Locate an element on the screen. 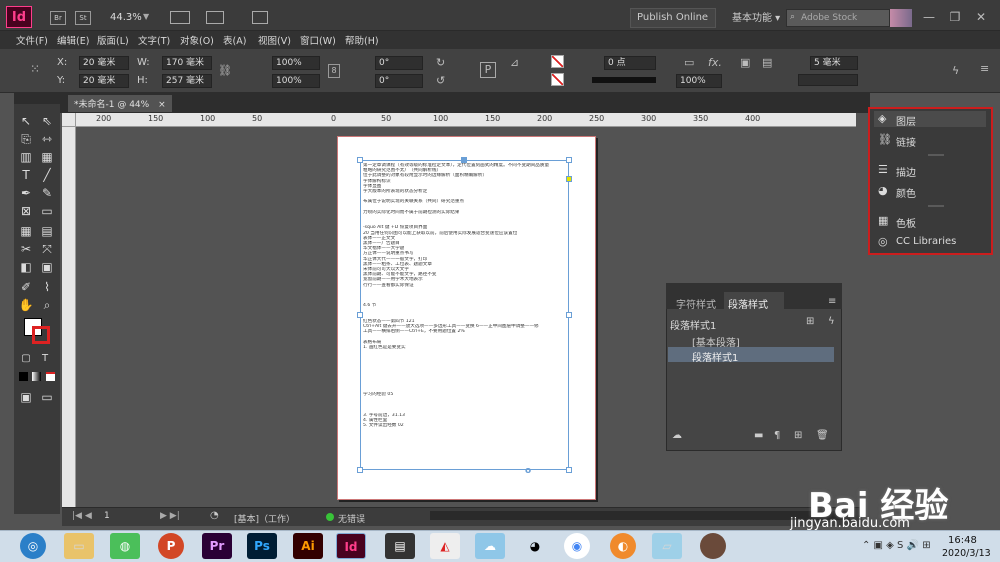  tab-close-icon: × is located at coordinates (162, 105).